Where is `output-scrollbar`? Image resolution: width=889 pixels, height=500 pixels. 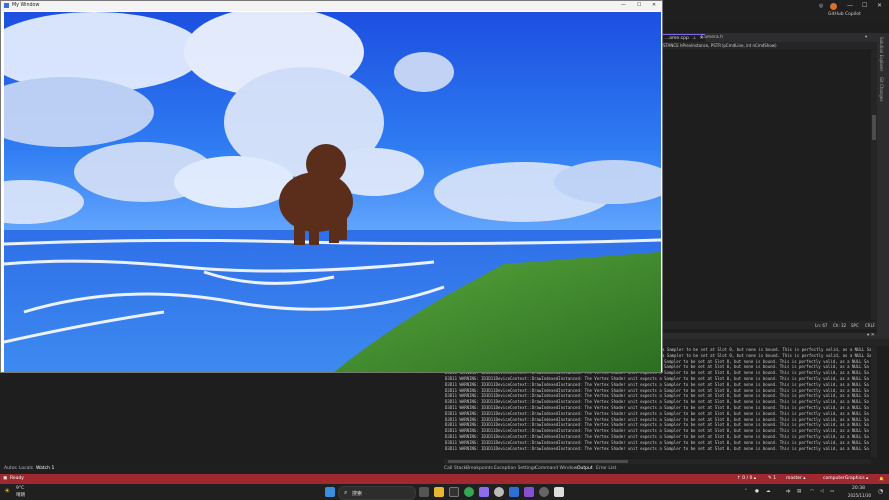 output-scrollbar is located at coordinates (874, 402).